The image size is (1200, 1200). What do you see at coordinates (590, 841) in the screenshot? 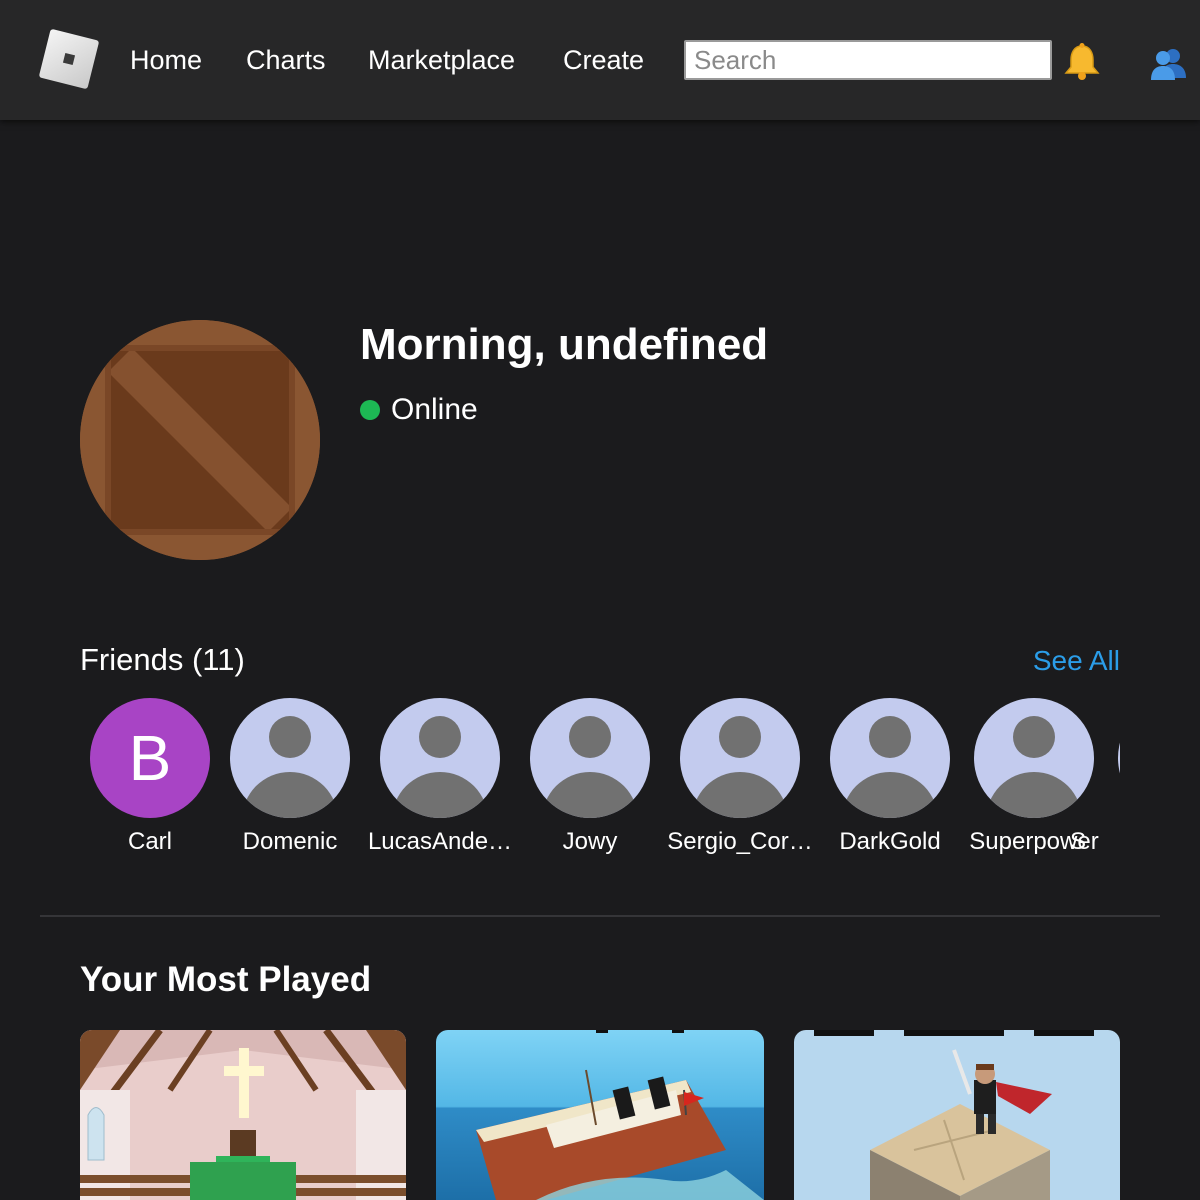
I see `friend-name: Jowy` at bounding box center [590, 841].